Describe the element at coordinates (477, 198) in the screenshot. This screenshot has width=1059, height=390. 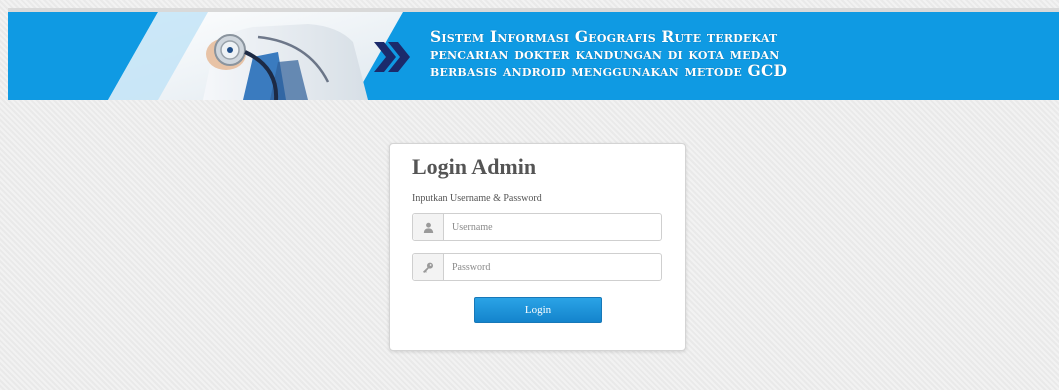
I see `login-subtitle: Inputkan Username & Password` at that location.